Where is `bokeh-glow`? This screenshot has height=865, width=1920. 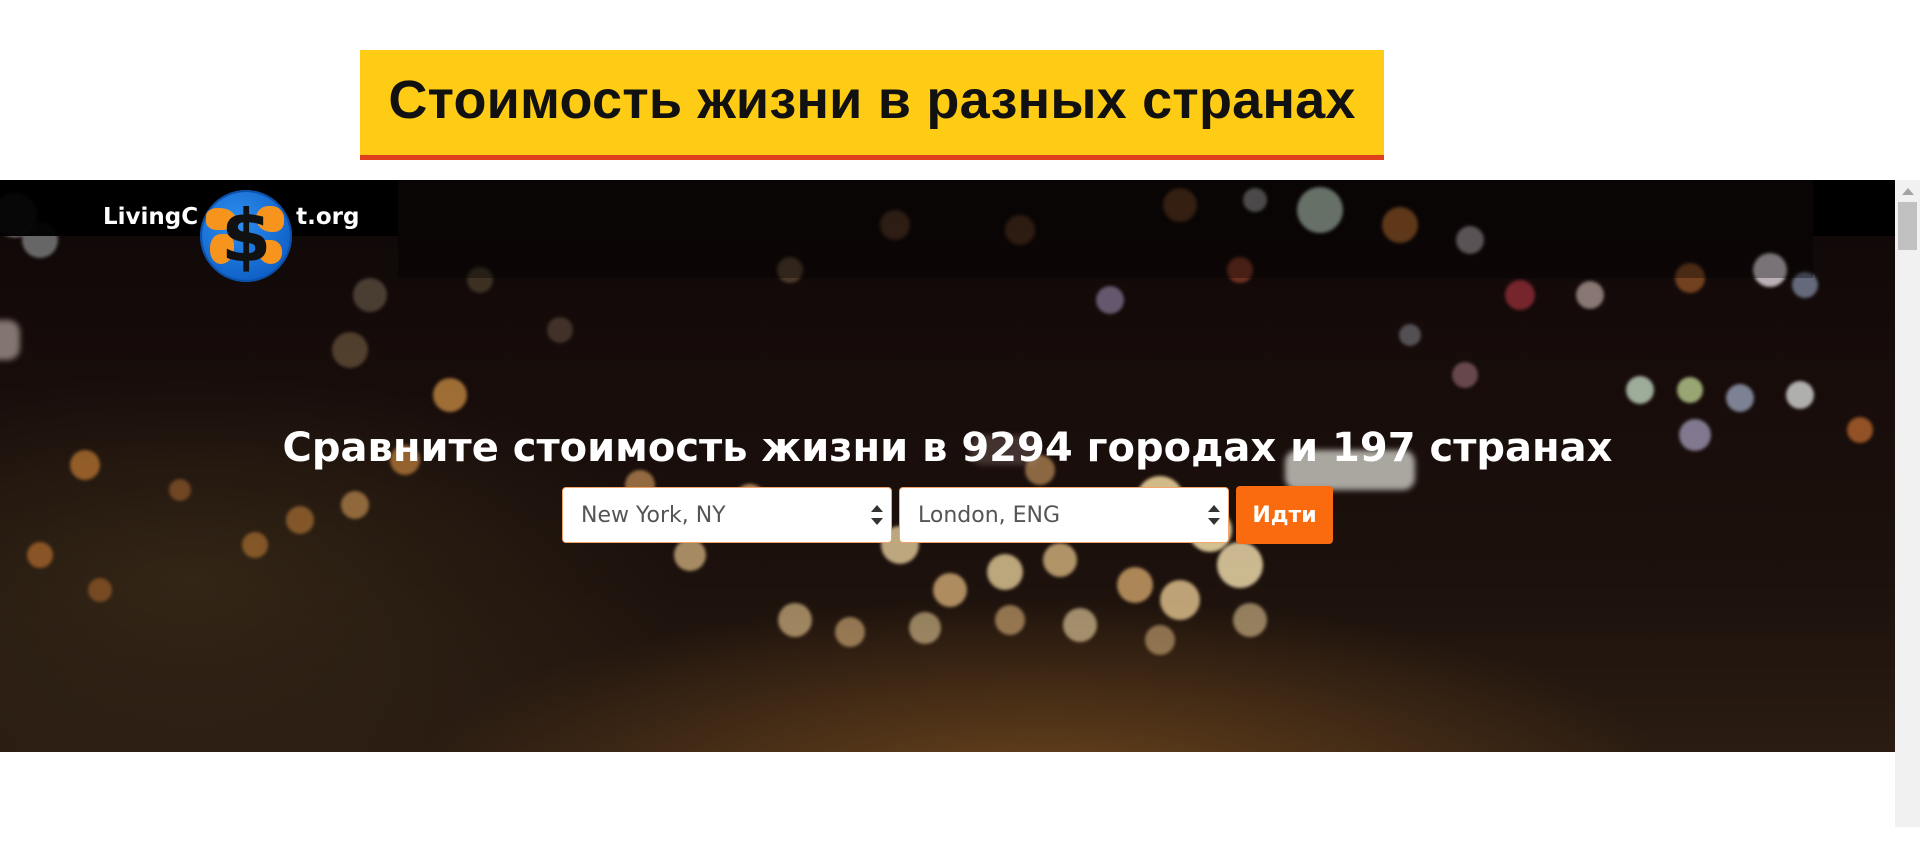 bokeh-glow is located at coordinates (10, 340).